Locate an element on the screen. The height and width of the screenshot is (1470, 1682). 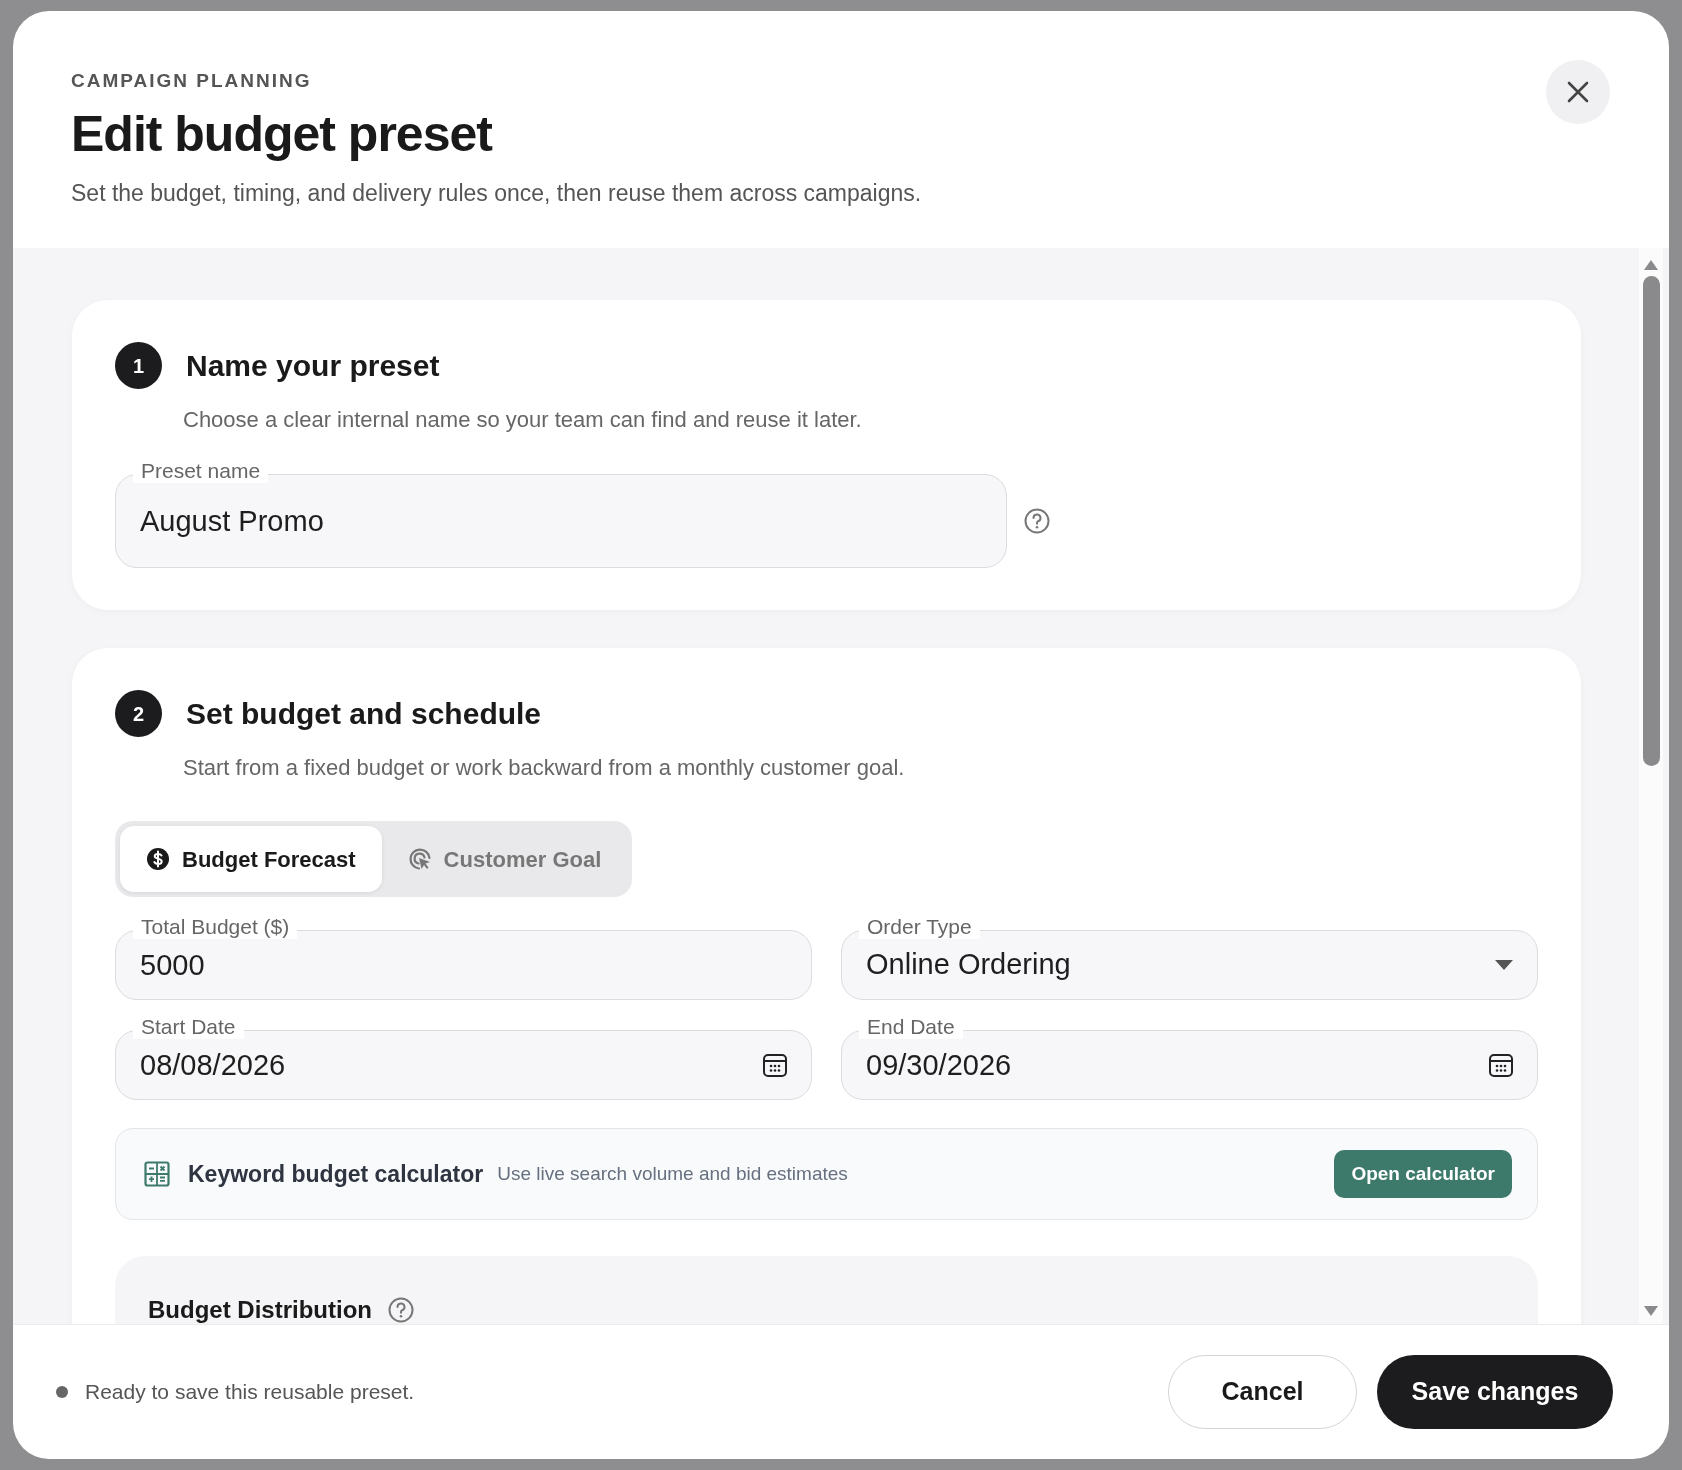
calculator-description: Use live search volume and bid estimates is located at coordinates (672, 1173).